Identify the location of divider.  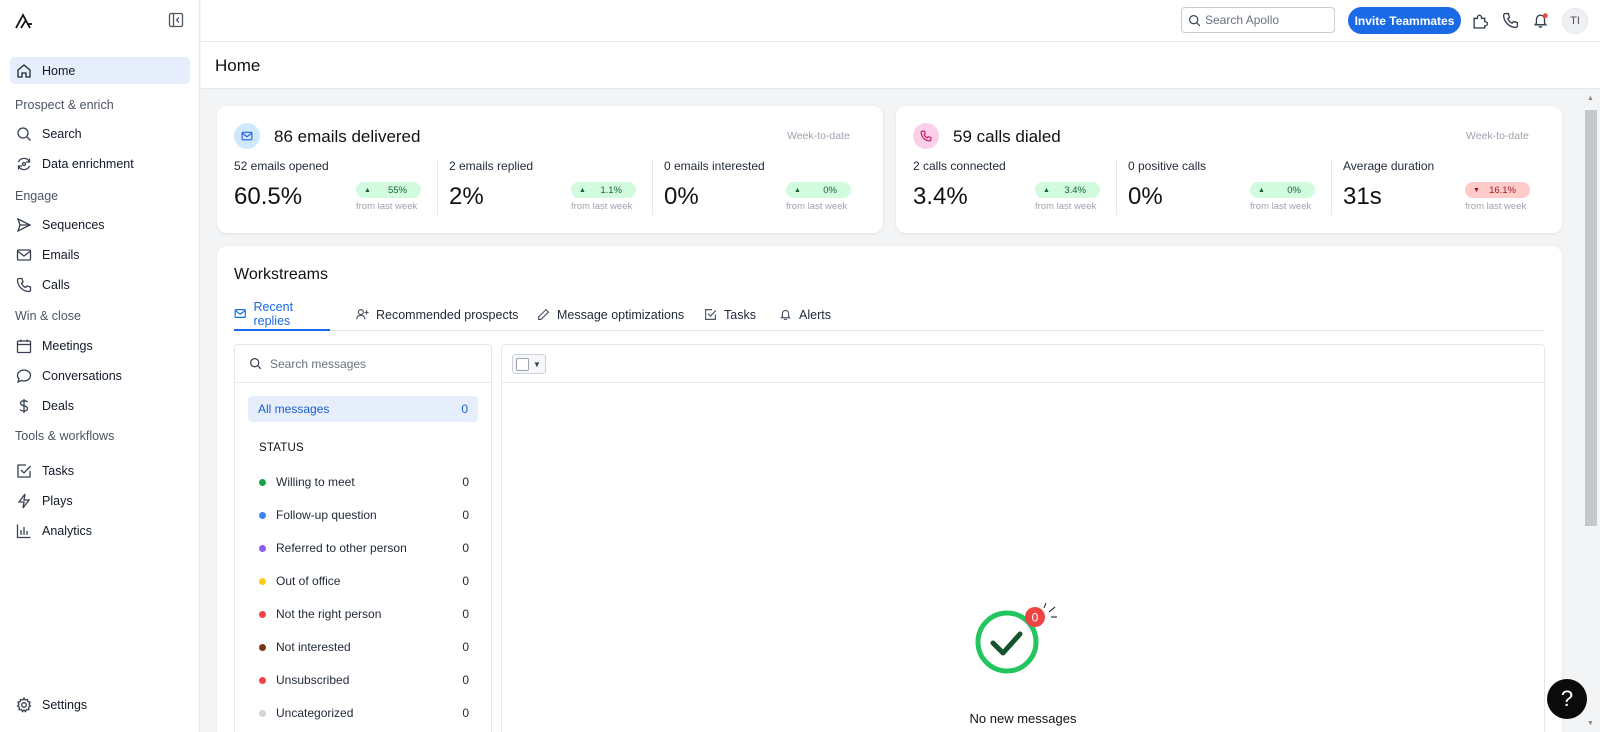
(1331, 187).